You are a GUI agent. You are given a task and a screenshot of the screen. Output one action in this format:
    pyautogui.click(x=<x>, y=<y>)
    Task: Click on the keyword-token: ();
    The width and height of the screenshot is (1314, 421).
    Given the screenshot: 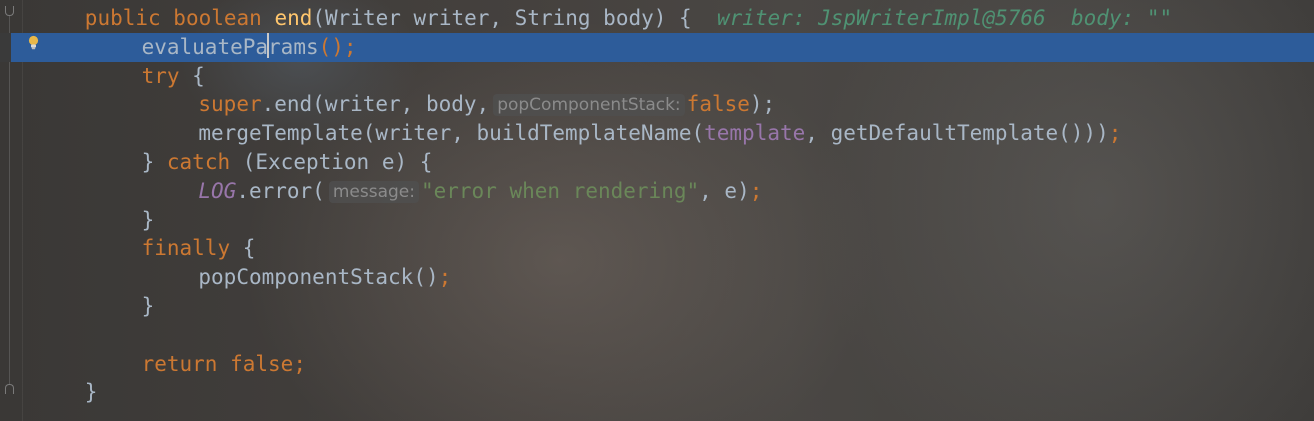 What is the action you would take?
    pyautogui.click(x=337, y=46)
    